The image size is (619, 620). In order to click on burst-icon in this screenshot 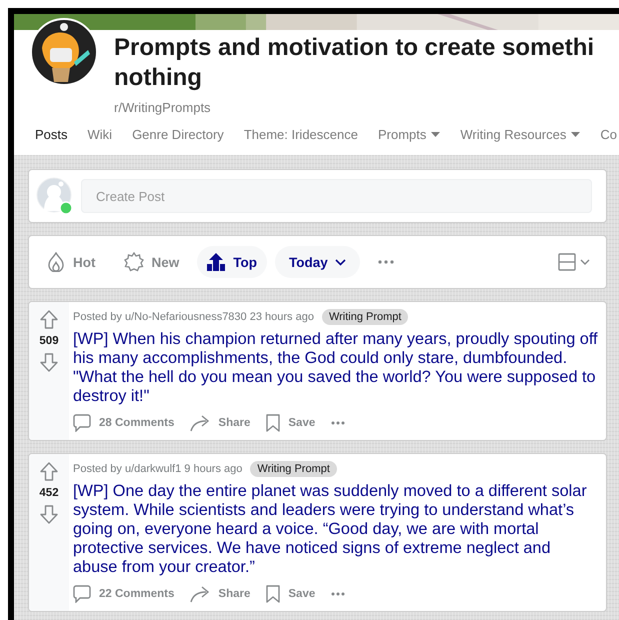, I will do `click(134, 262)`.